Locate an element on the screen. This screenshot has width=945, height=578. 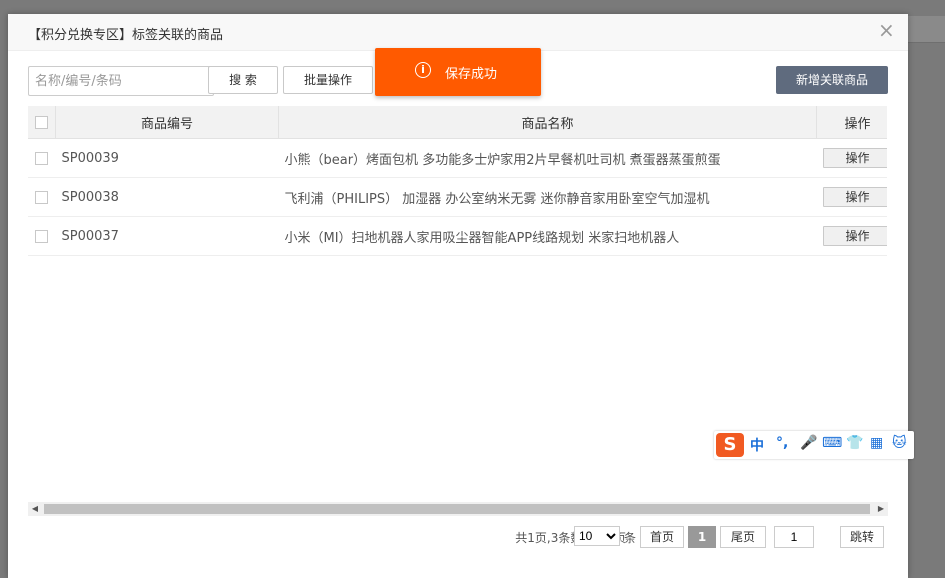
header-checkbox-cell is located at coordinates (42, 122).